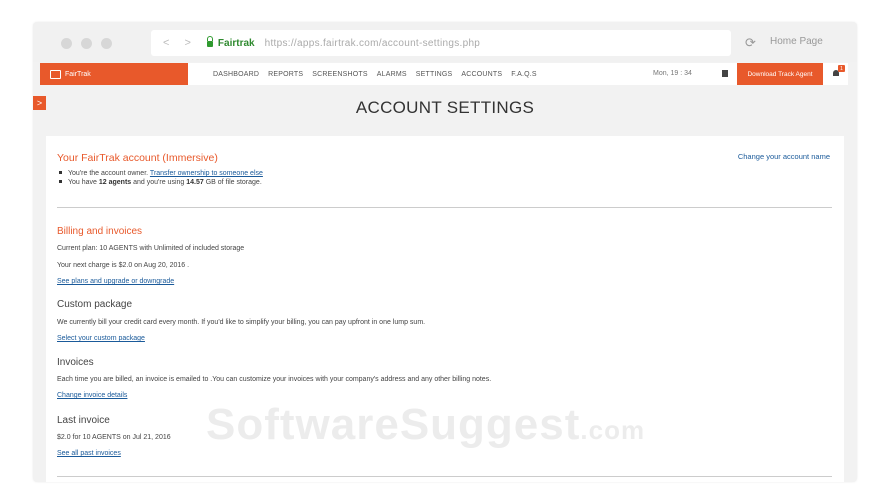  Describe the element at coordinates (236, 43) in the screenshot. I see `site-name: Fairtrak` at that location.